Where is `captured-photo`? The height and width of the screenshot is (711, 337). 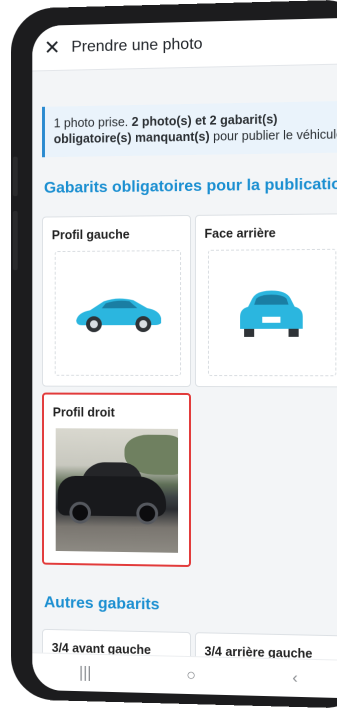
captured-photo is located at coordinates (117, 490).